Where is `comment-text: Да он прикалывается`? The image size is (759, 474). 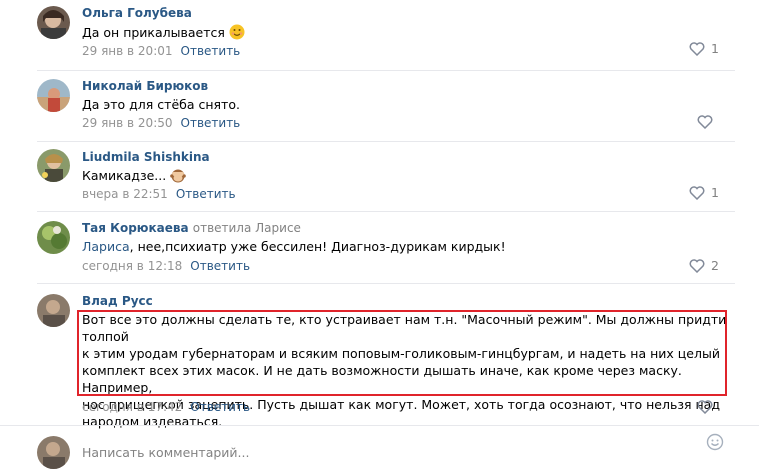 comment-text: Да он прикалывается is located at coordinates (163, 34).